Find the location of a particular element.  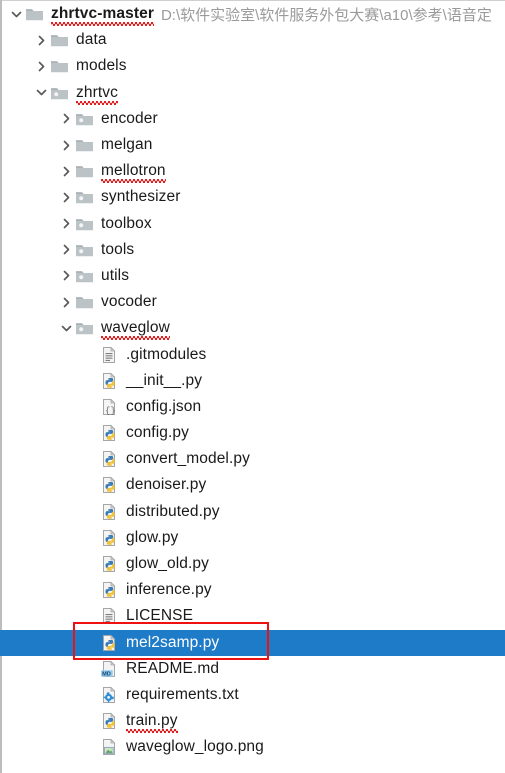

tree-row: zhrtvc is located at coordinates (253, 93).